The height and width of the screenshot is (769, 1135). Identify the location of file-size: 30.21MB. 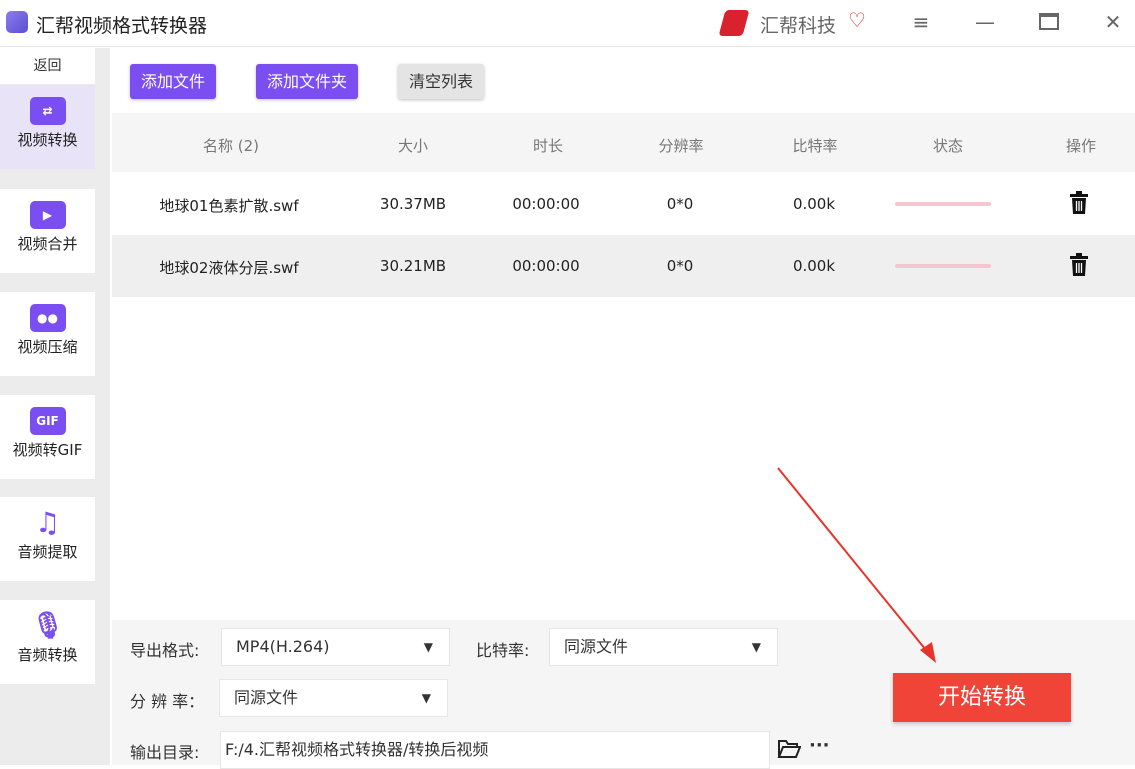
(413, 266).